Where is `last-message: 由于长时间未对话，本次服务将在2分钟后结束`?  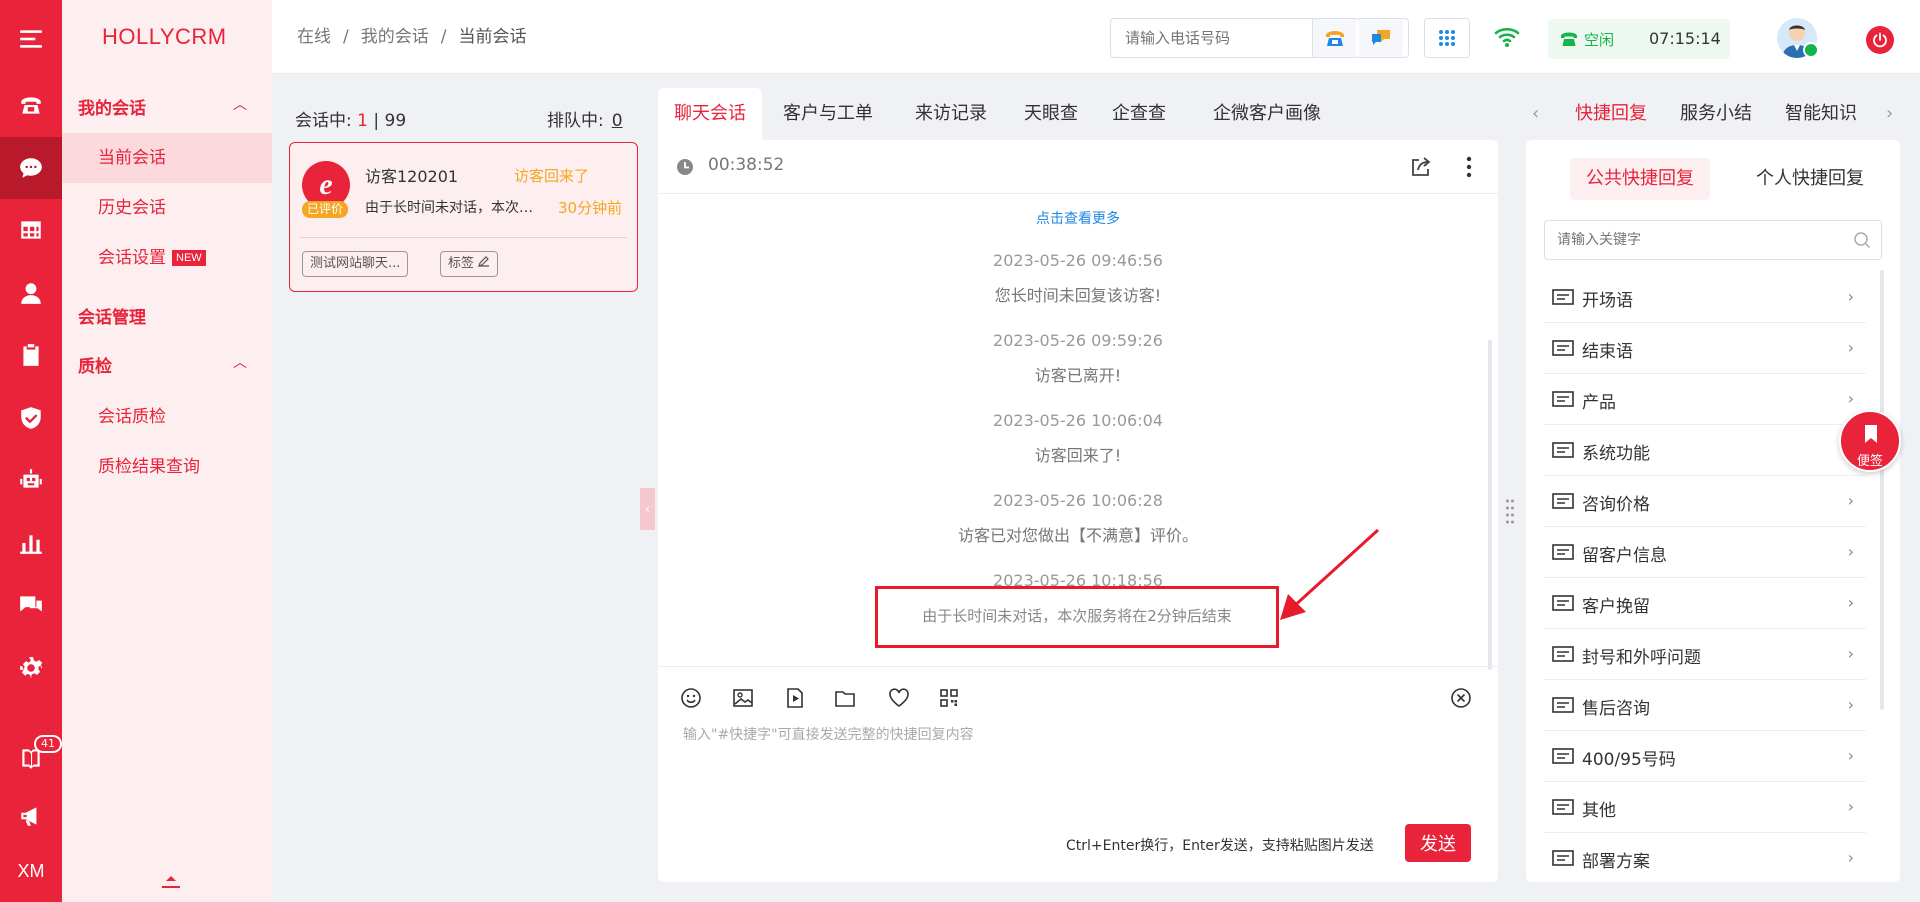
last-message: 由于长时间未对话，本次服务将在2分钟后结束 is located at coordinates (450, 208).